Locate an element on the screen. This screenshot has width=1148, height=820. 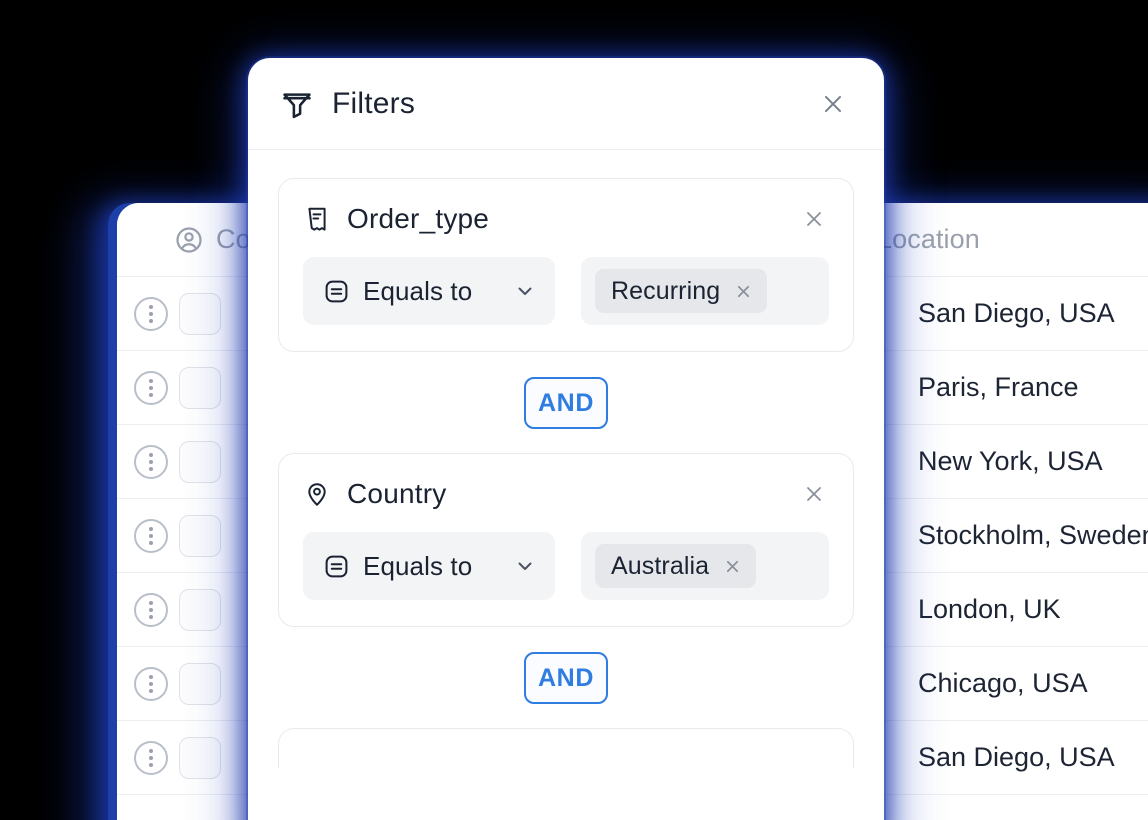
filter-value-box: Recurring is located at coordinates (705, 291).